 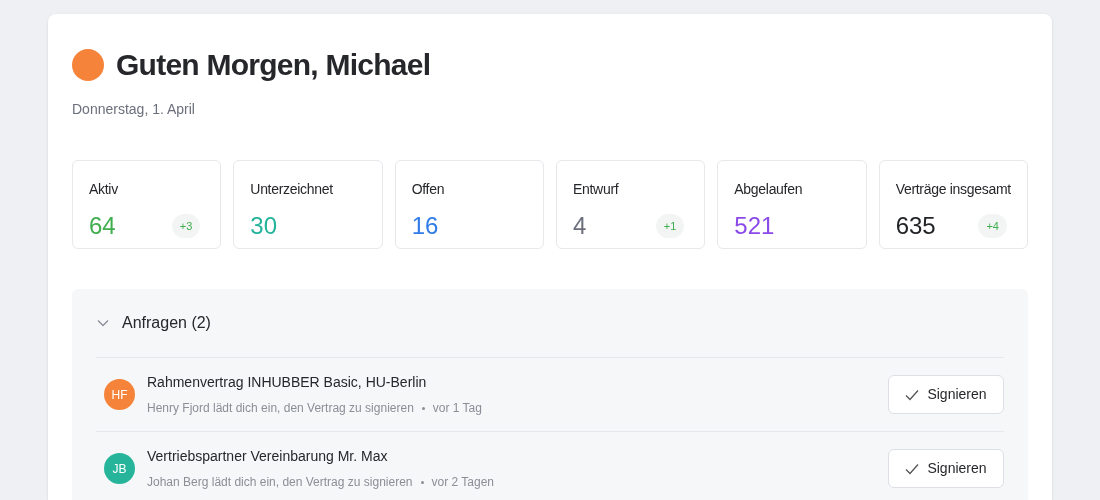 What do you see at coordinates (915, 226) in the screenshot?
I see `stat-value: 635` at bounding box center [915, 226].